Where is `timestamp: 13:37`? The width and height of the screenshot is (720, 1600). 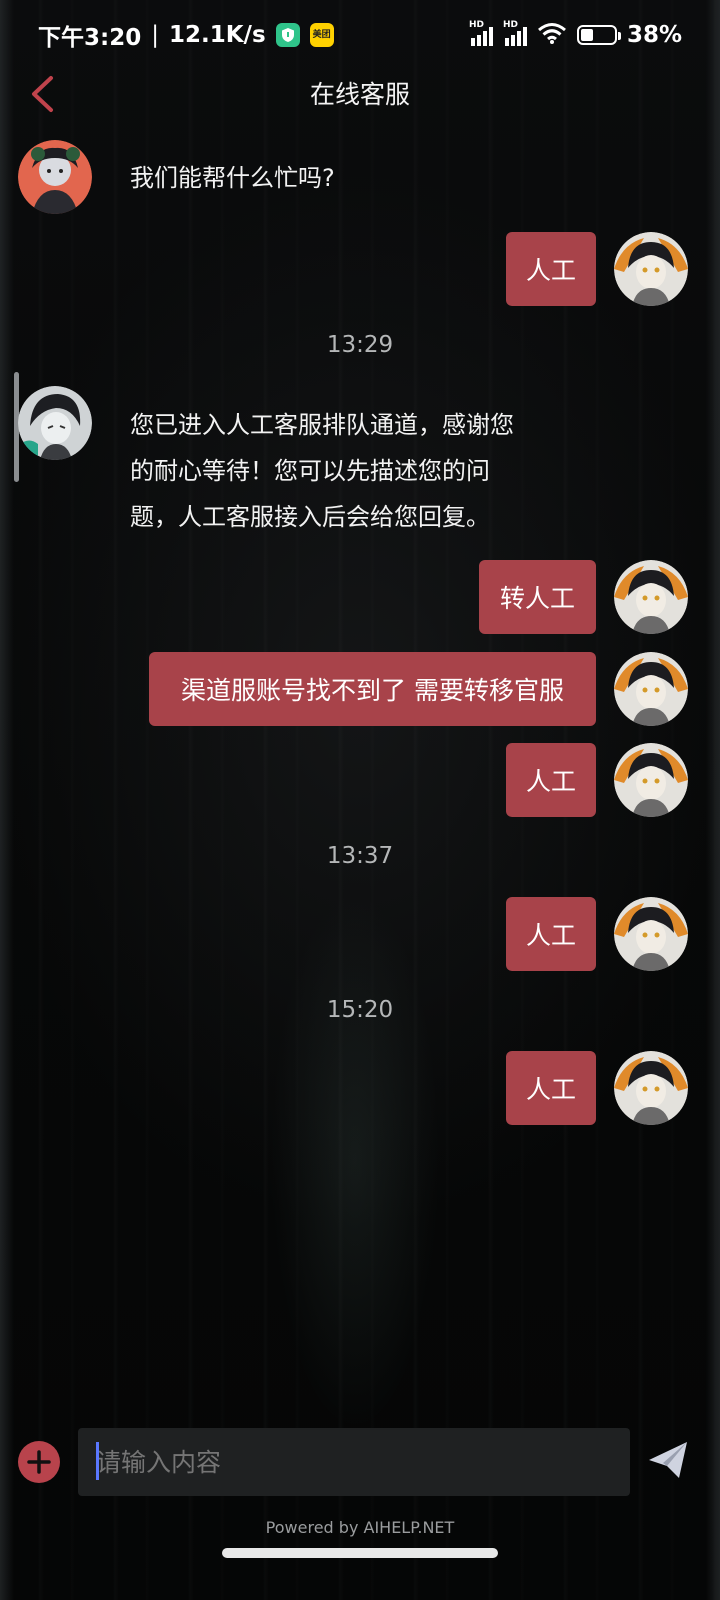 timestamp: 13:37 is located at coordinates (360, 856).